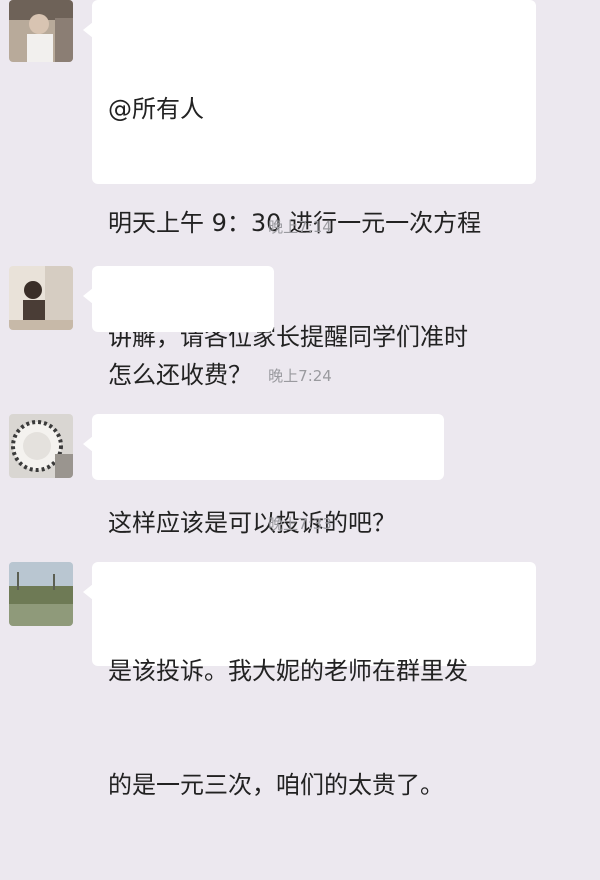 This screenshot has width=600, height=880. I want to click on message-bubble: 怎么还收费？, so click(178, 327).